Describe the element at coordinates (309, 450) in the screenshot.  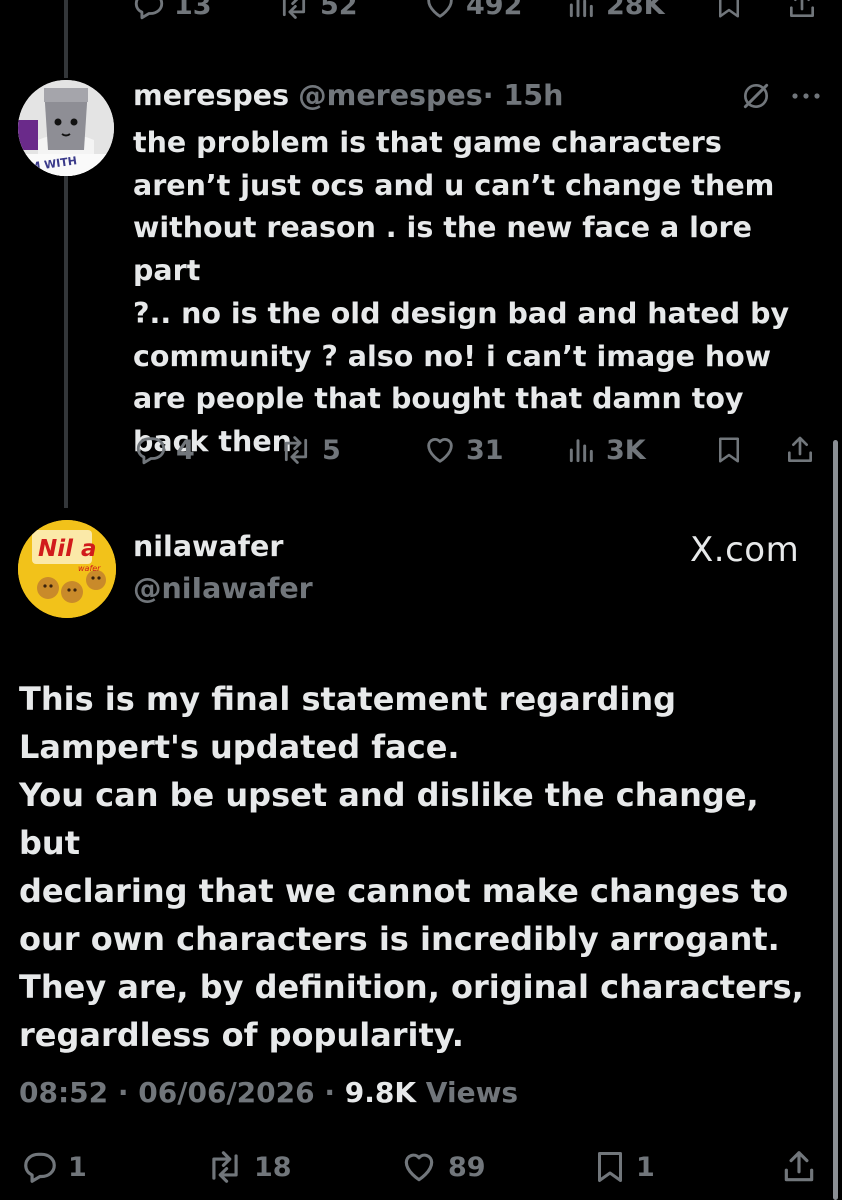
I see `reply-repost-action: 5` at that location.